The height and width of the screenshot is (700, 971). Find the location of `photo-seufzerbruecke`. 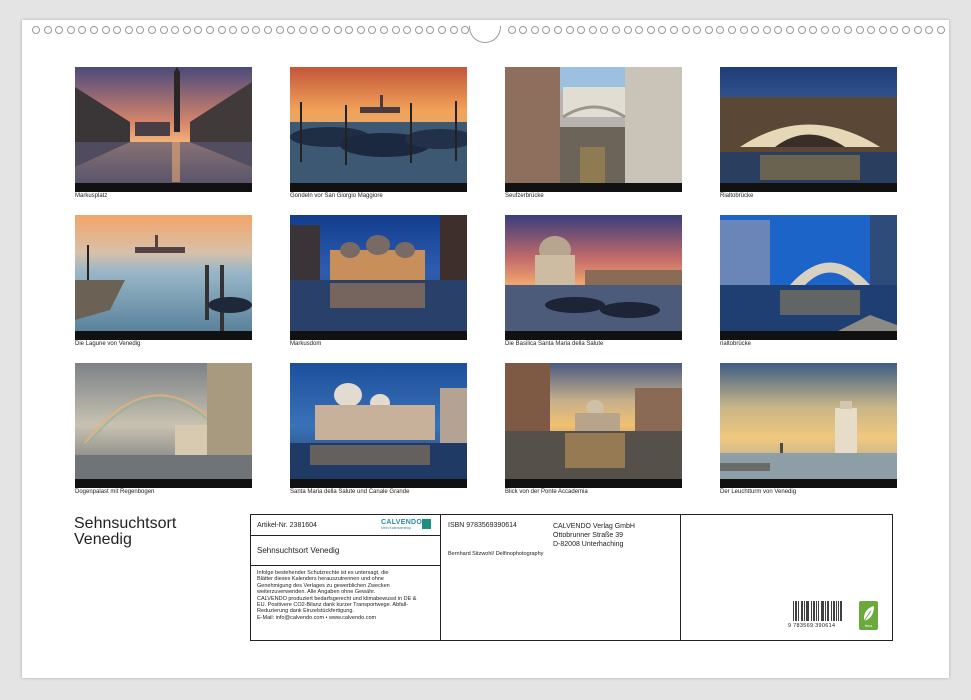

photo-seufzerbruecke is located at coordinates (593, 129).